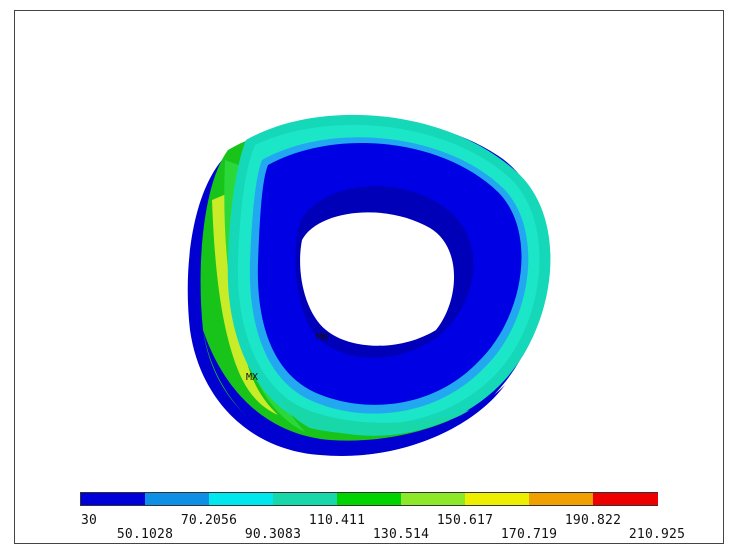 The height and width of the screenshot is (556, 740). Describe the element at coordinates (252, 377) in the screenshot. I see `max-marker: MX` at that location.